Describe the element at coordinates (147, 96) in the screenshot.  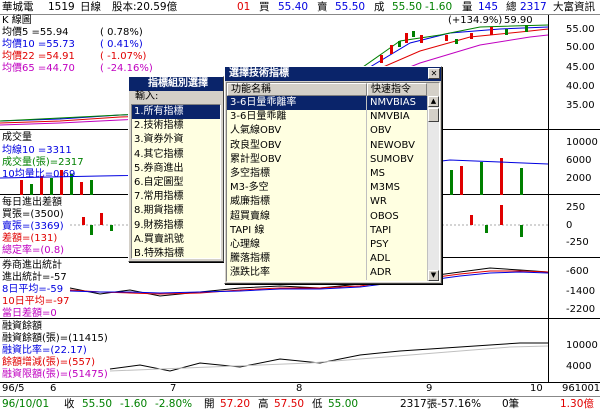
I see `group-input-label: 輸入:` at that location.